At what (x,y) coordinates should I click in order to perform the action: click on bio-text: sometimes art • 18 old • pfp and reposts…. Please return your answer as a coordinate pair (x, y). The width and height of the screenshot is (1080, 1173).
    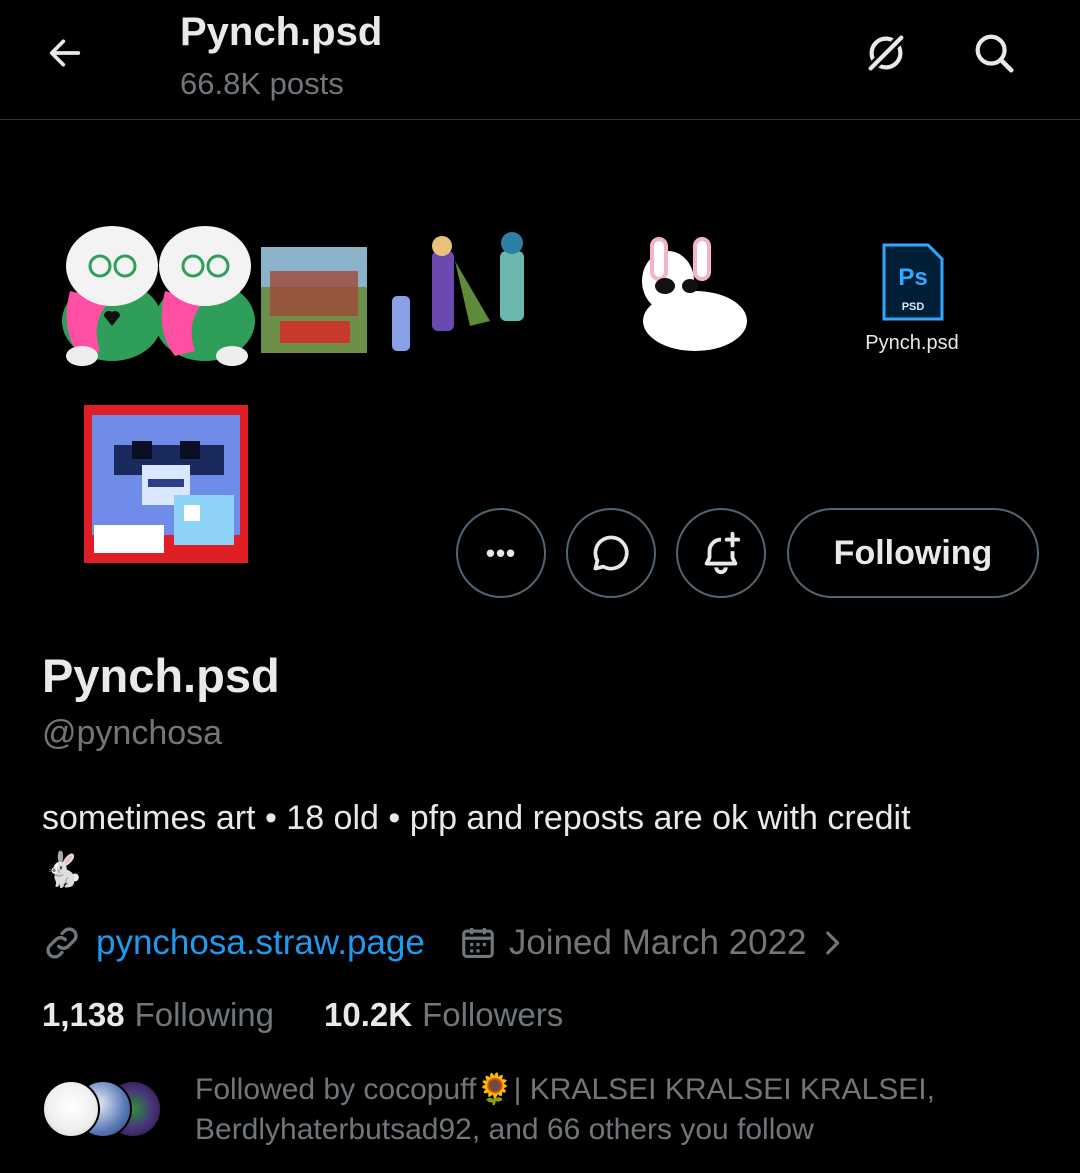
    Looking at the image, I should click on (476, 818).